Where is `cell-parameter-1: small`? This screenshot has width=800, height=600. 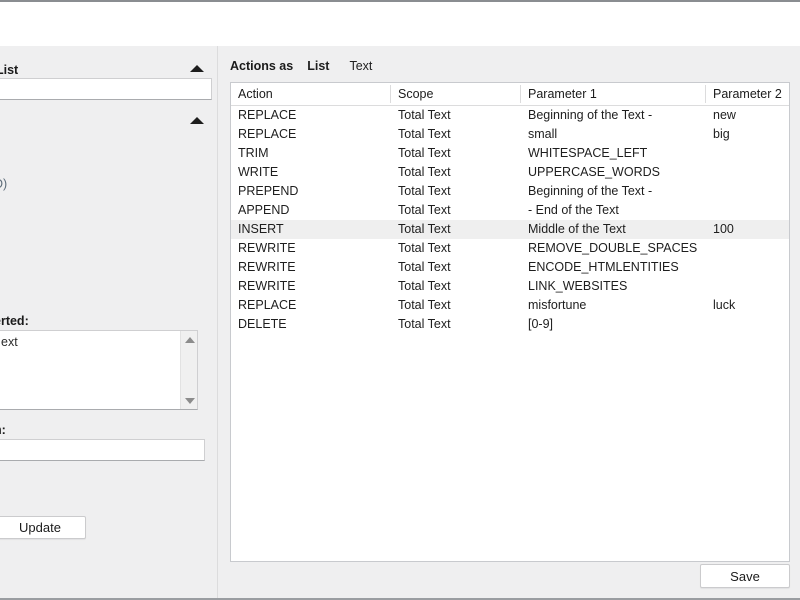
cell-parameter-1: small is located at coordinates (543, 134).